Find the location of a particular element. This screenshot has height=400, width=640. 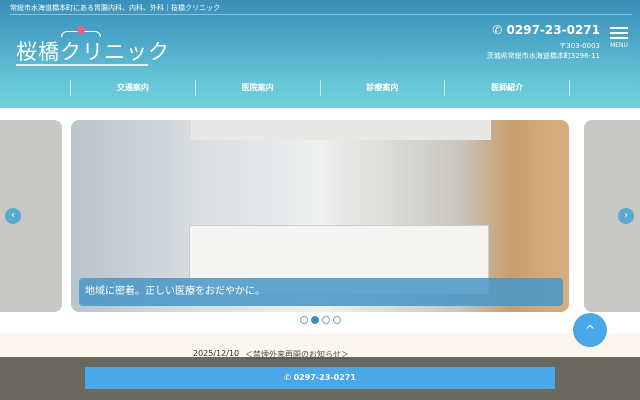

divider is located at coordinates (321, 14).